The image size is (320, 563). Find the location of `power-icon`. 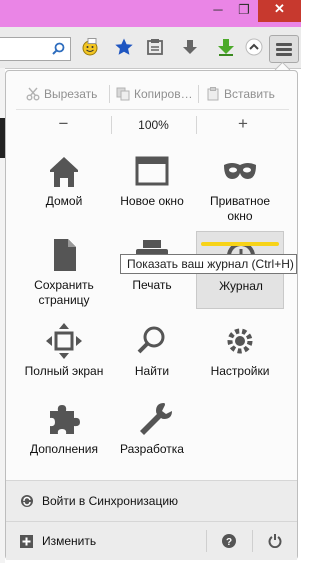

power-icon is located at coordinates (275, 541).